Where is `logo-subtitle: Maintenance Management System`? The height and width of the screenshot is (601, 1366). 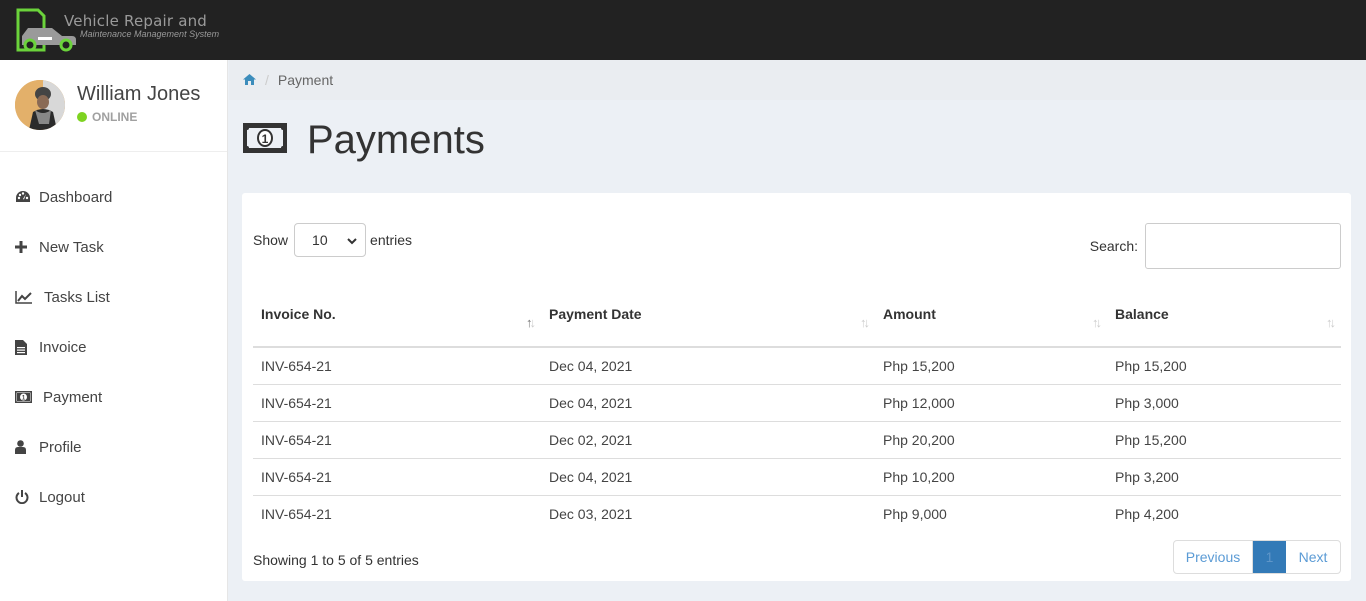
logo-subtitle: Maintenance Management System is located at coordinates (150, 34).